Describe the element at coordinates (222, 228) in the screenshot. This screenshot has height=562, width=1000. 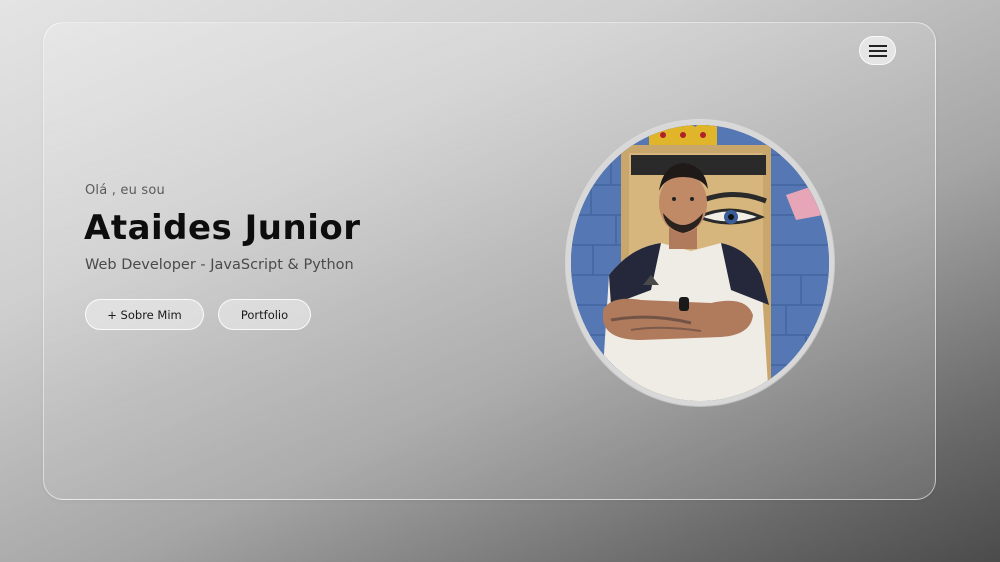
I see `hero-name: Ataides Junior` at that location.